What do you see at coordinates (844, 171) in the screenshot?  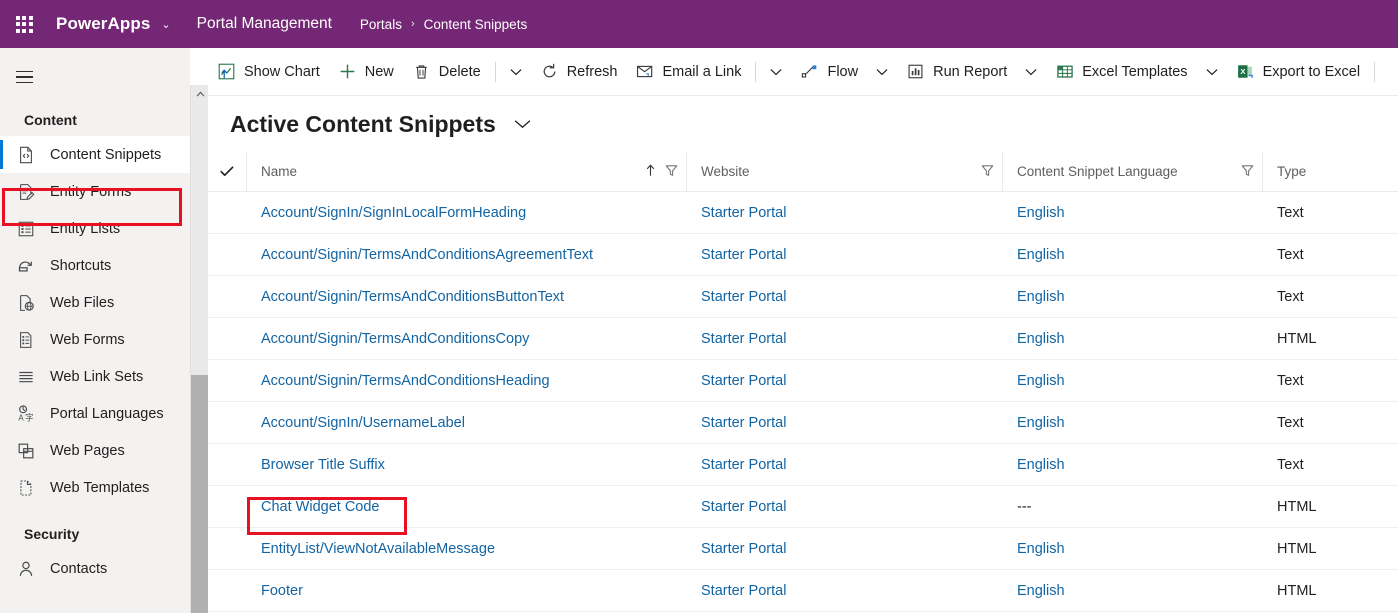 I see `column-header-website: Website` at bounding box center [844, 171].